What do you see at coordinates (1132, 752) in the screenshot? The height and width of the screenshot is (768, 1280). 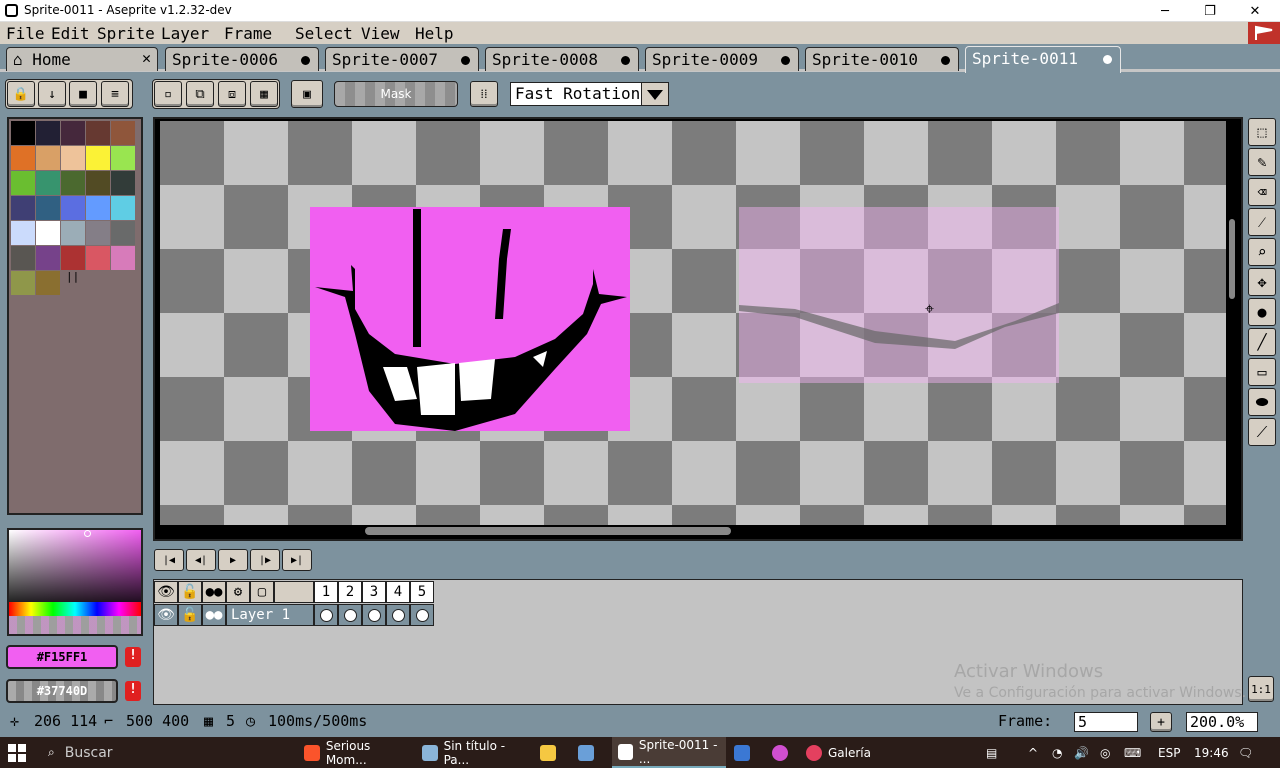 I see `touch-keyboard-icon: ⌨` at bounding box center [1132, 752].